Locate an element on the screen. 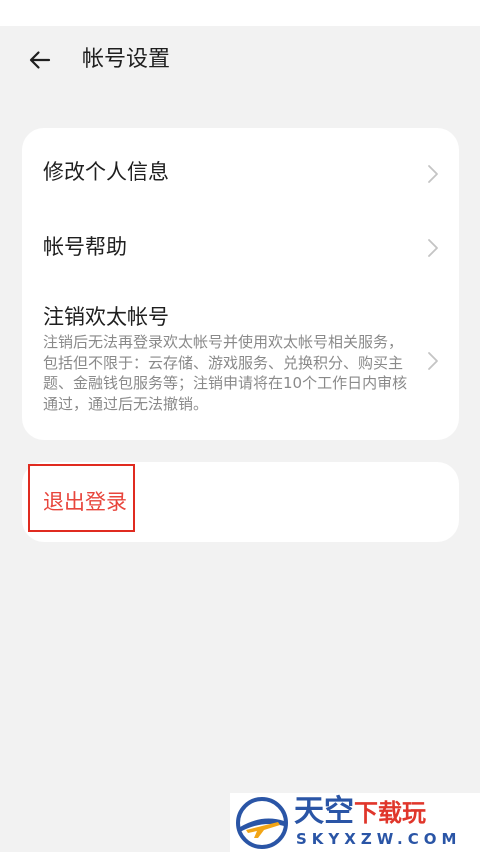 This screenshot has width=480, height=852. deactivate-account-label: 注销欢太帐号 is located at coordinates (106, 317).